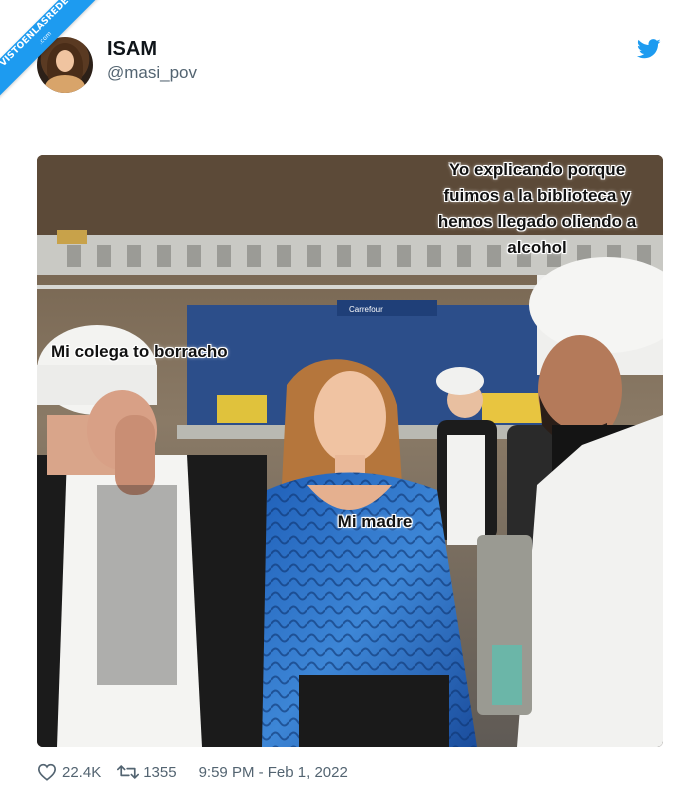  What do you see at coordinates (65, 84) in the screenshot?
I see `avatar-body` at bounding box center [65, 84].